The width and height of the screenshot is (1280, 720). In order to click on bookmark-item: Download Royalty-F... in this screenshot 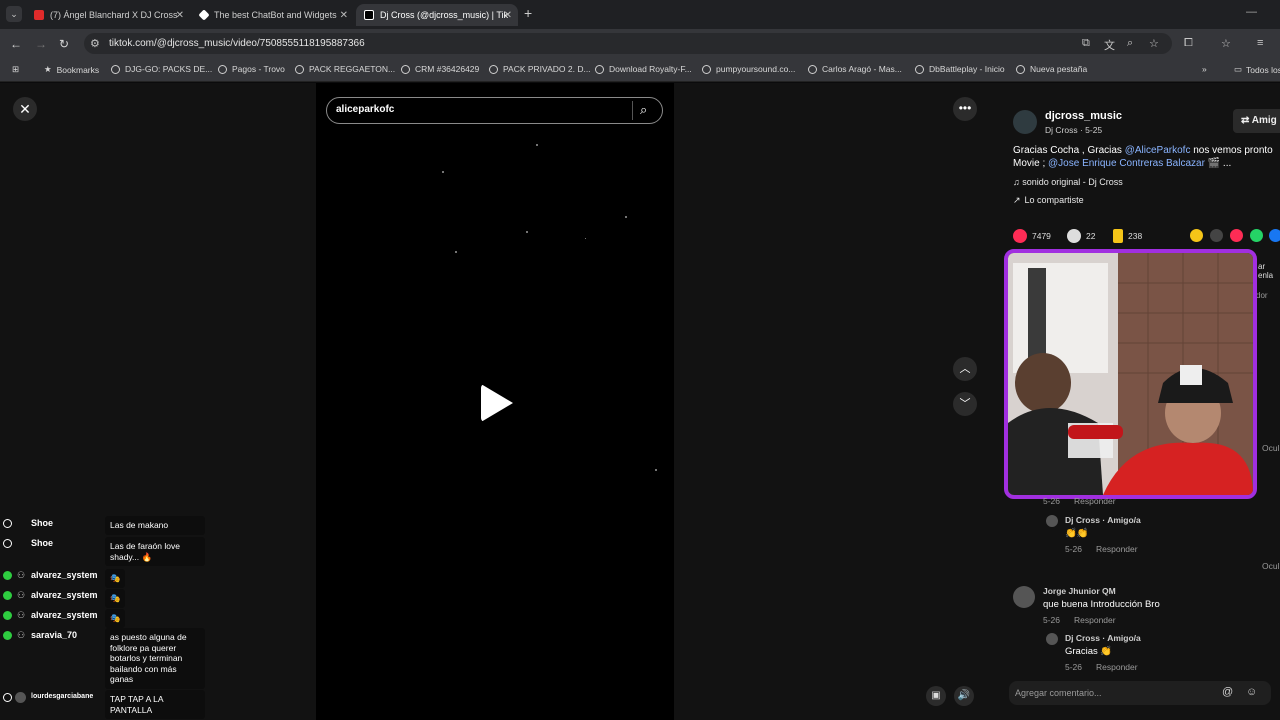, I will do `click(643, 69)`.